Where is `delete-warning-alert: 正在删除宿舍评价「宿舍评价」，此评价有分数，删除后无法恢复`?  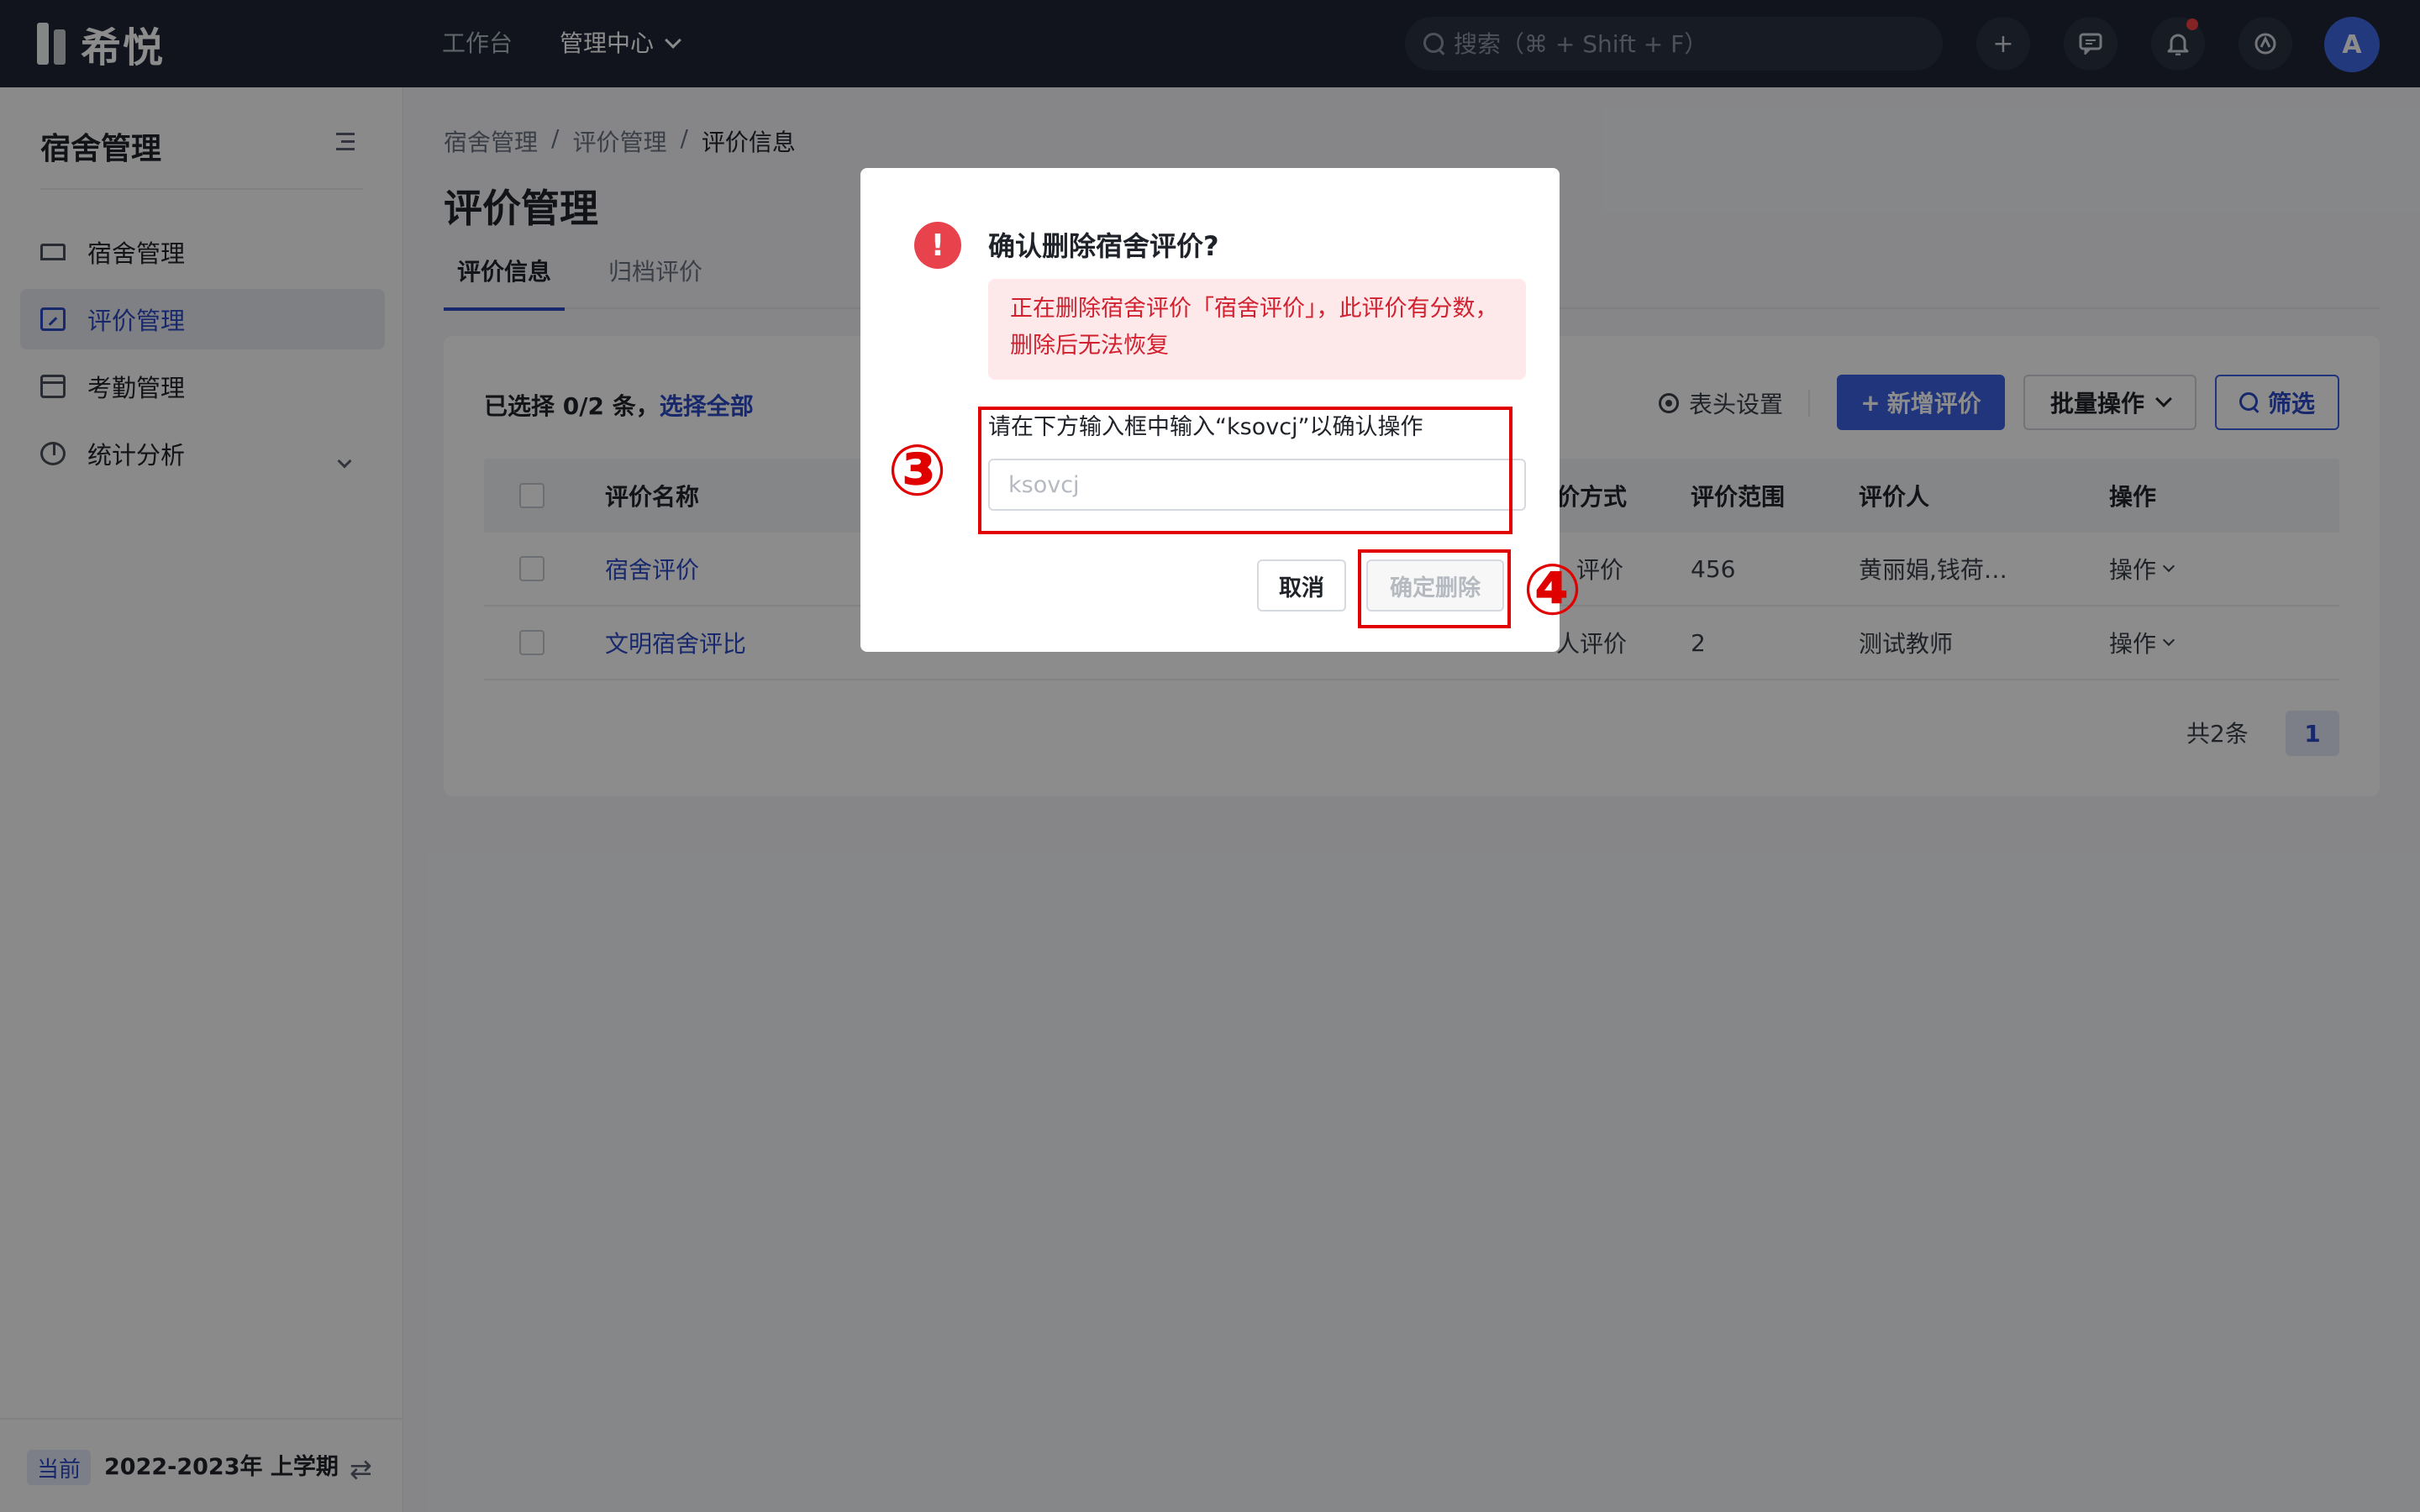
delete-warning-alert: 正在删除宿舍评价「宿舍评价」，此评价有分数，删除后无法恢复 is located at coordinates (1257, 329).